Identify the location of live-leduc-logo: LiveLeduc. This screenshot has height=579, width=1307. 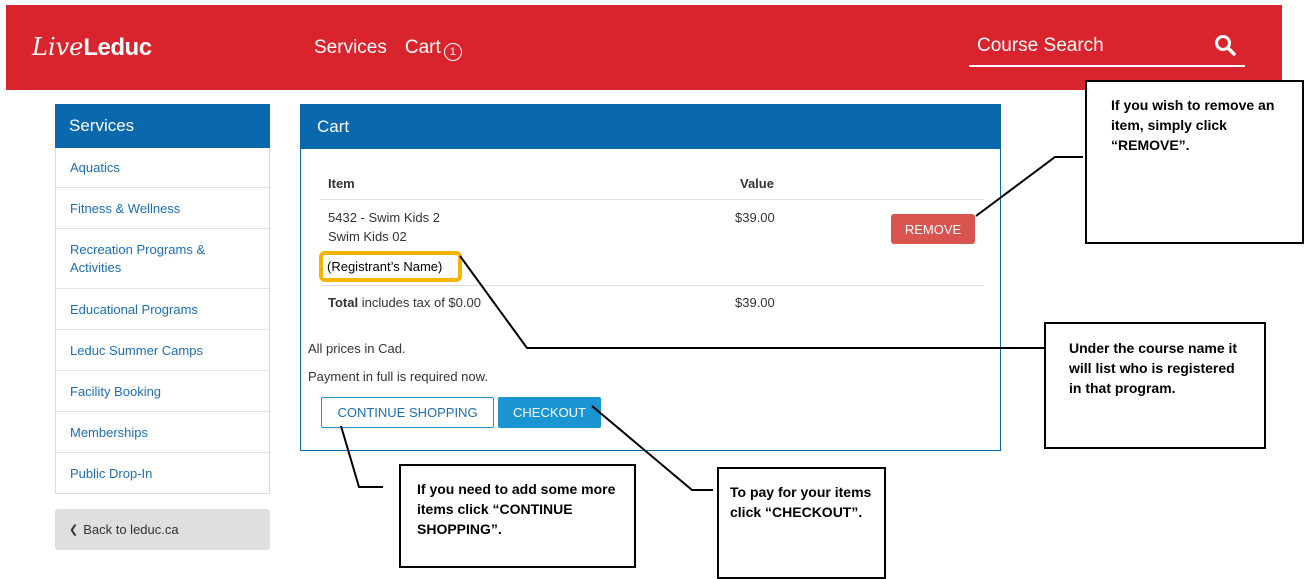
(92, 47).